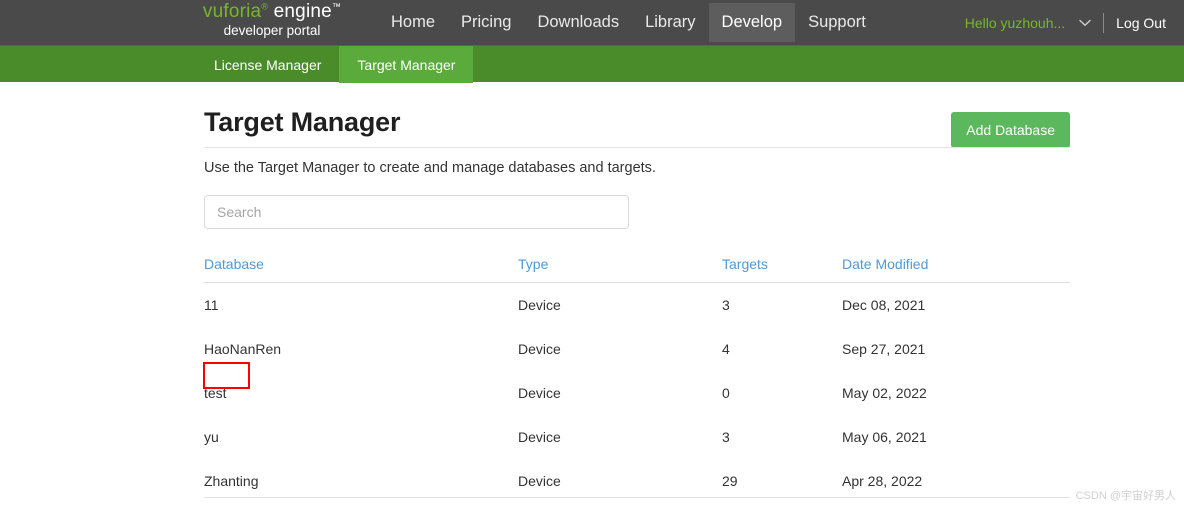  I want to click on database-link: yu, so click(211, 437).